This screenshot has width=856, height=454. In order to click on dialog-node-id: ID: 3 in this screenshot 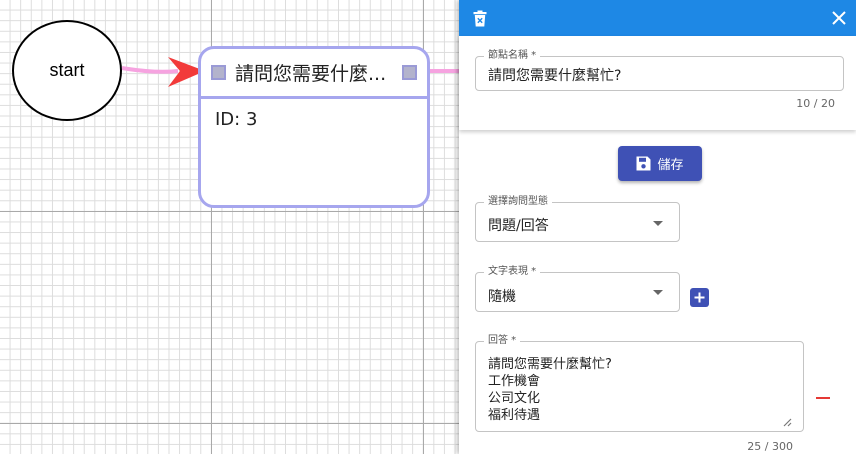, I will do `click(236, 119)`.